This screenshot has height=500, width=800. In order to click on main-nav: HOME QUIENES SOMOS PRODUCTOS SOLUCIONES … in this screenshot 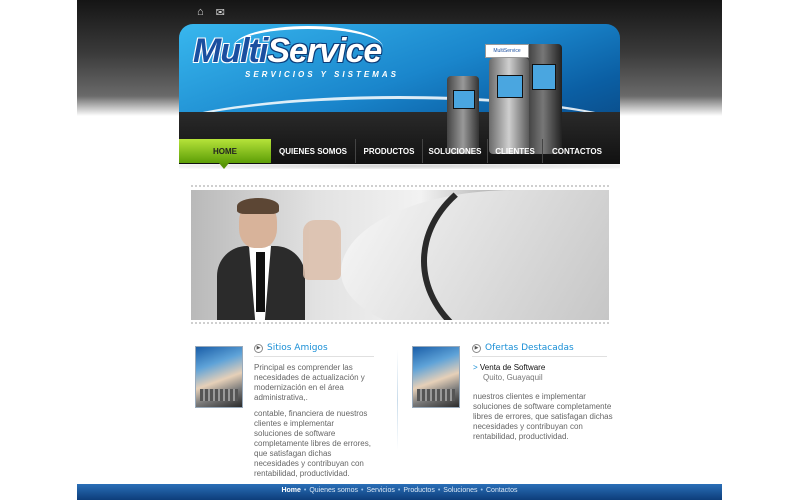, I will do `click(399, 154)`.